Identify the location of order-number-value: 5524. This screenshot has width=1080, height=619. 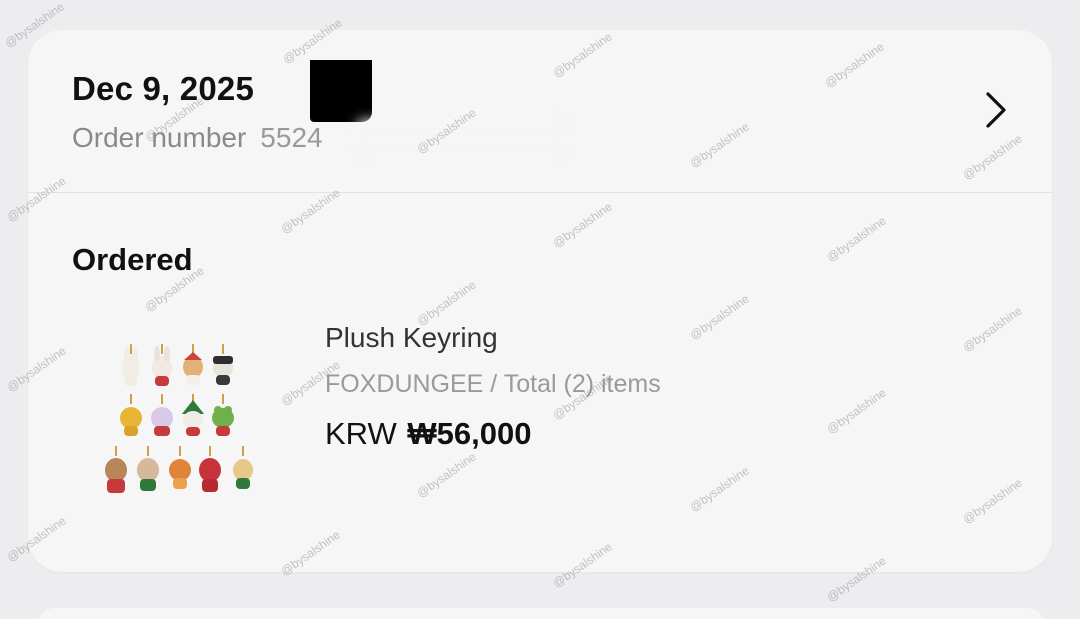
(291, 137).